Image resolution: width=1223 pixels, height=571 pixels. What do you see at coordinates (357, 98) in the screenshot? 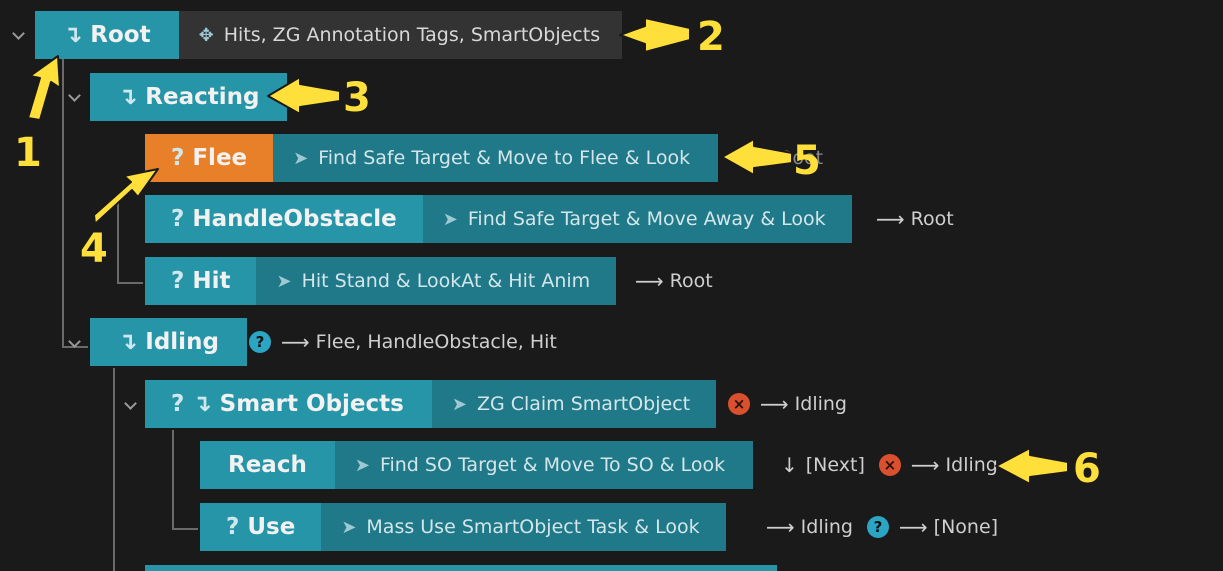
I see `annotation-label-3: 3` at bounding box center [357, 98].